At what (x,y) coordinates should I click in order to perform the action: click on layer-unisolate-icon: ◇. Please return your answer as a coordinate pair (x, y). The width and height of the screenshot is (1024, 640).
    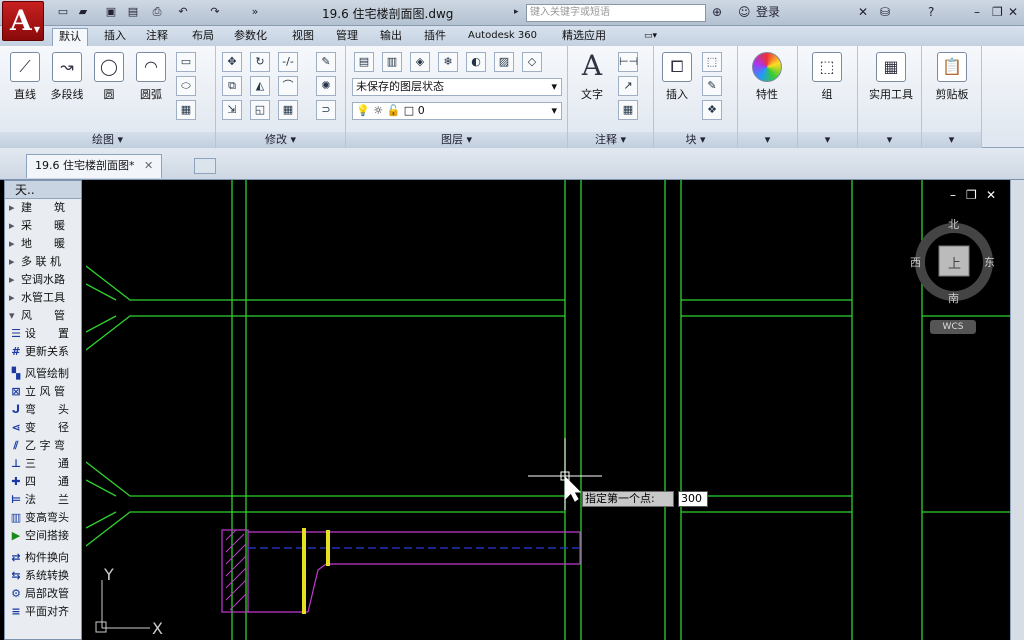
    Looking at the image, I should click on (532, 62).